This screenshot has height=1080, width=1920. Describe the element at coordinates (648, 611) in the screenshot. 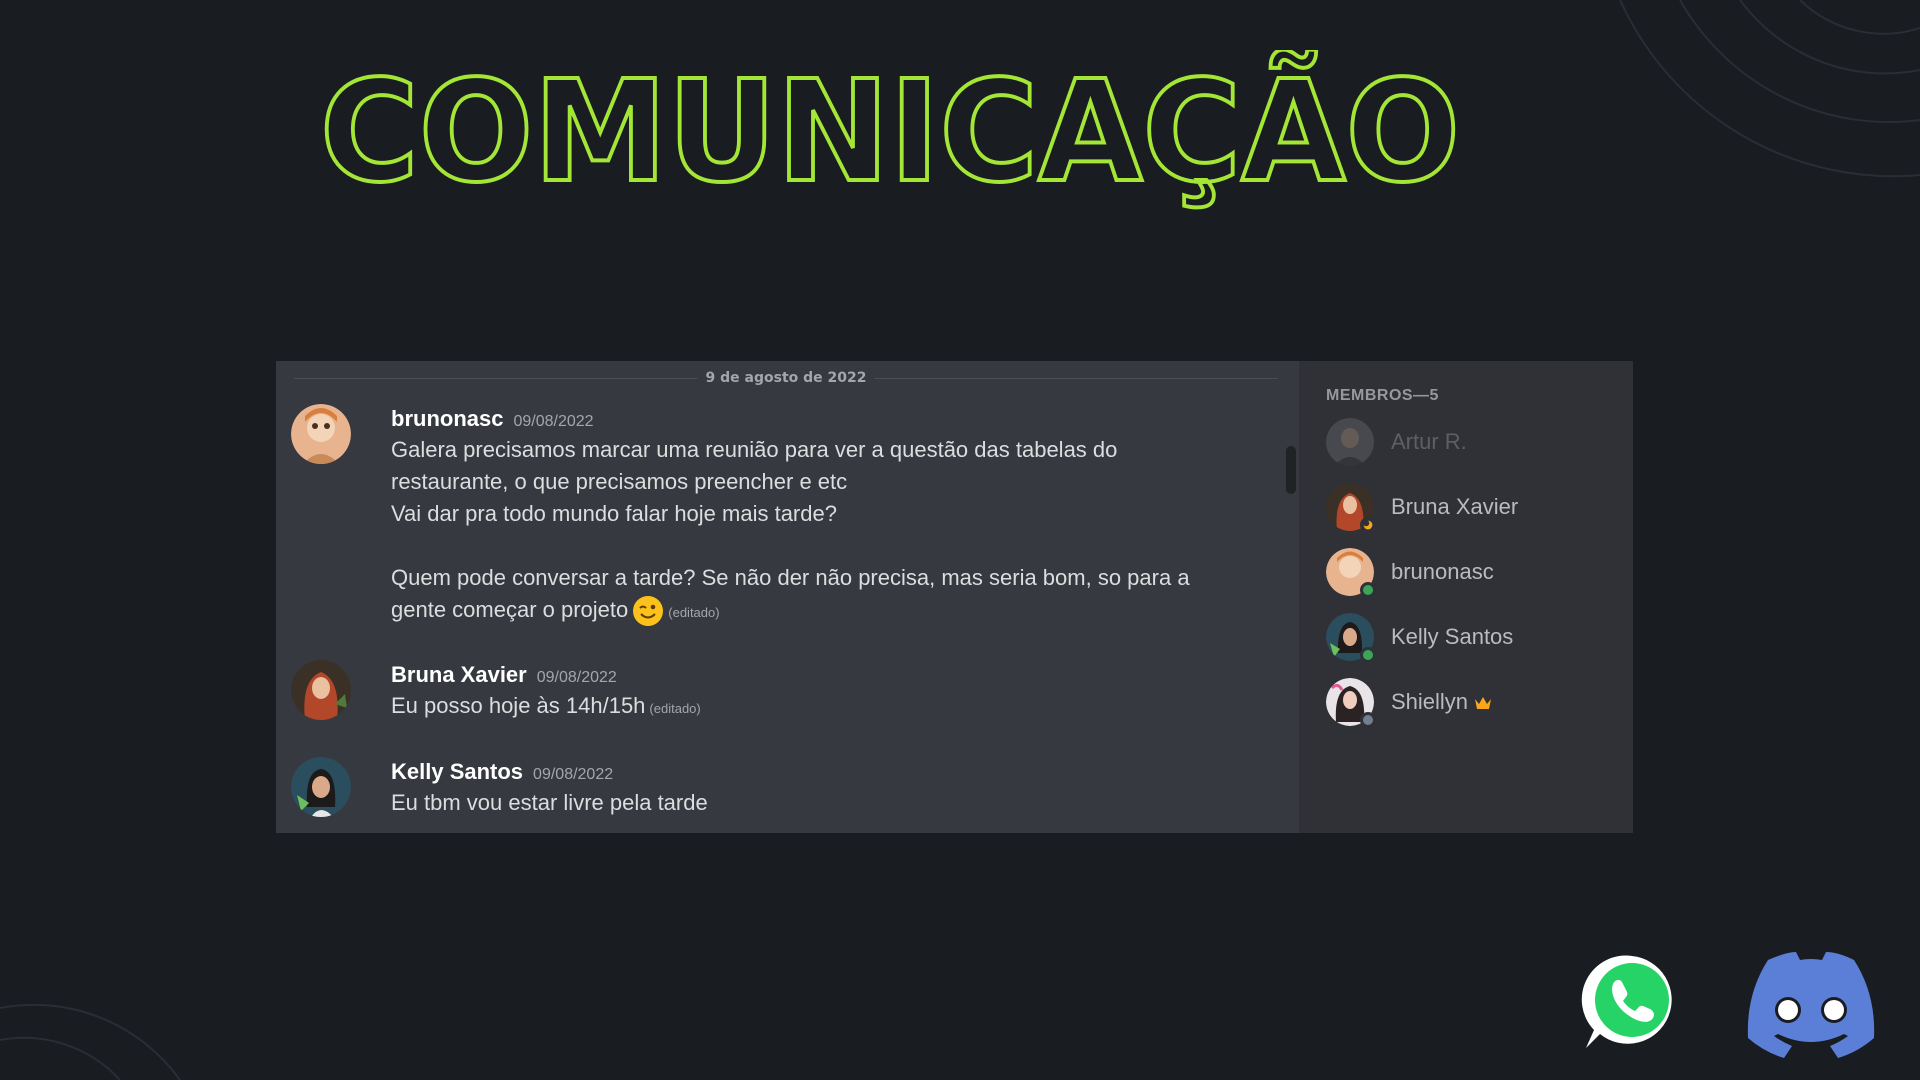

I see `winking-face-emoji-icon` at that location.